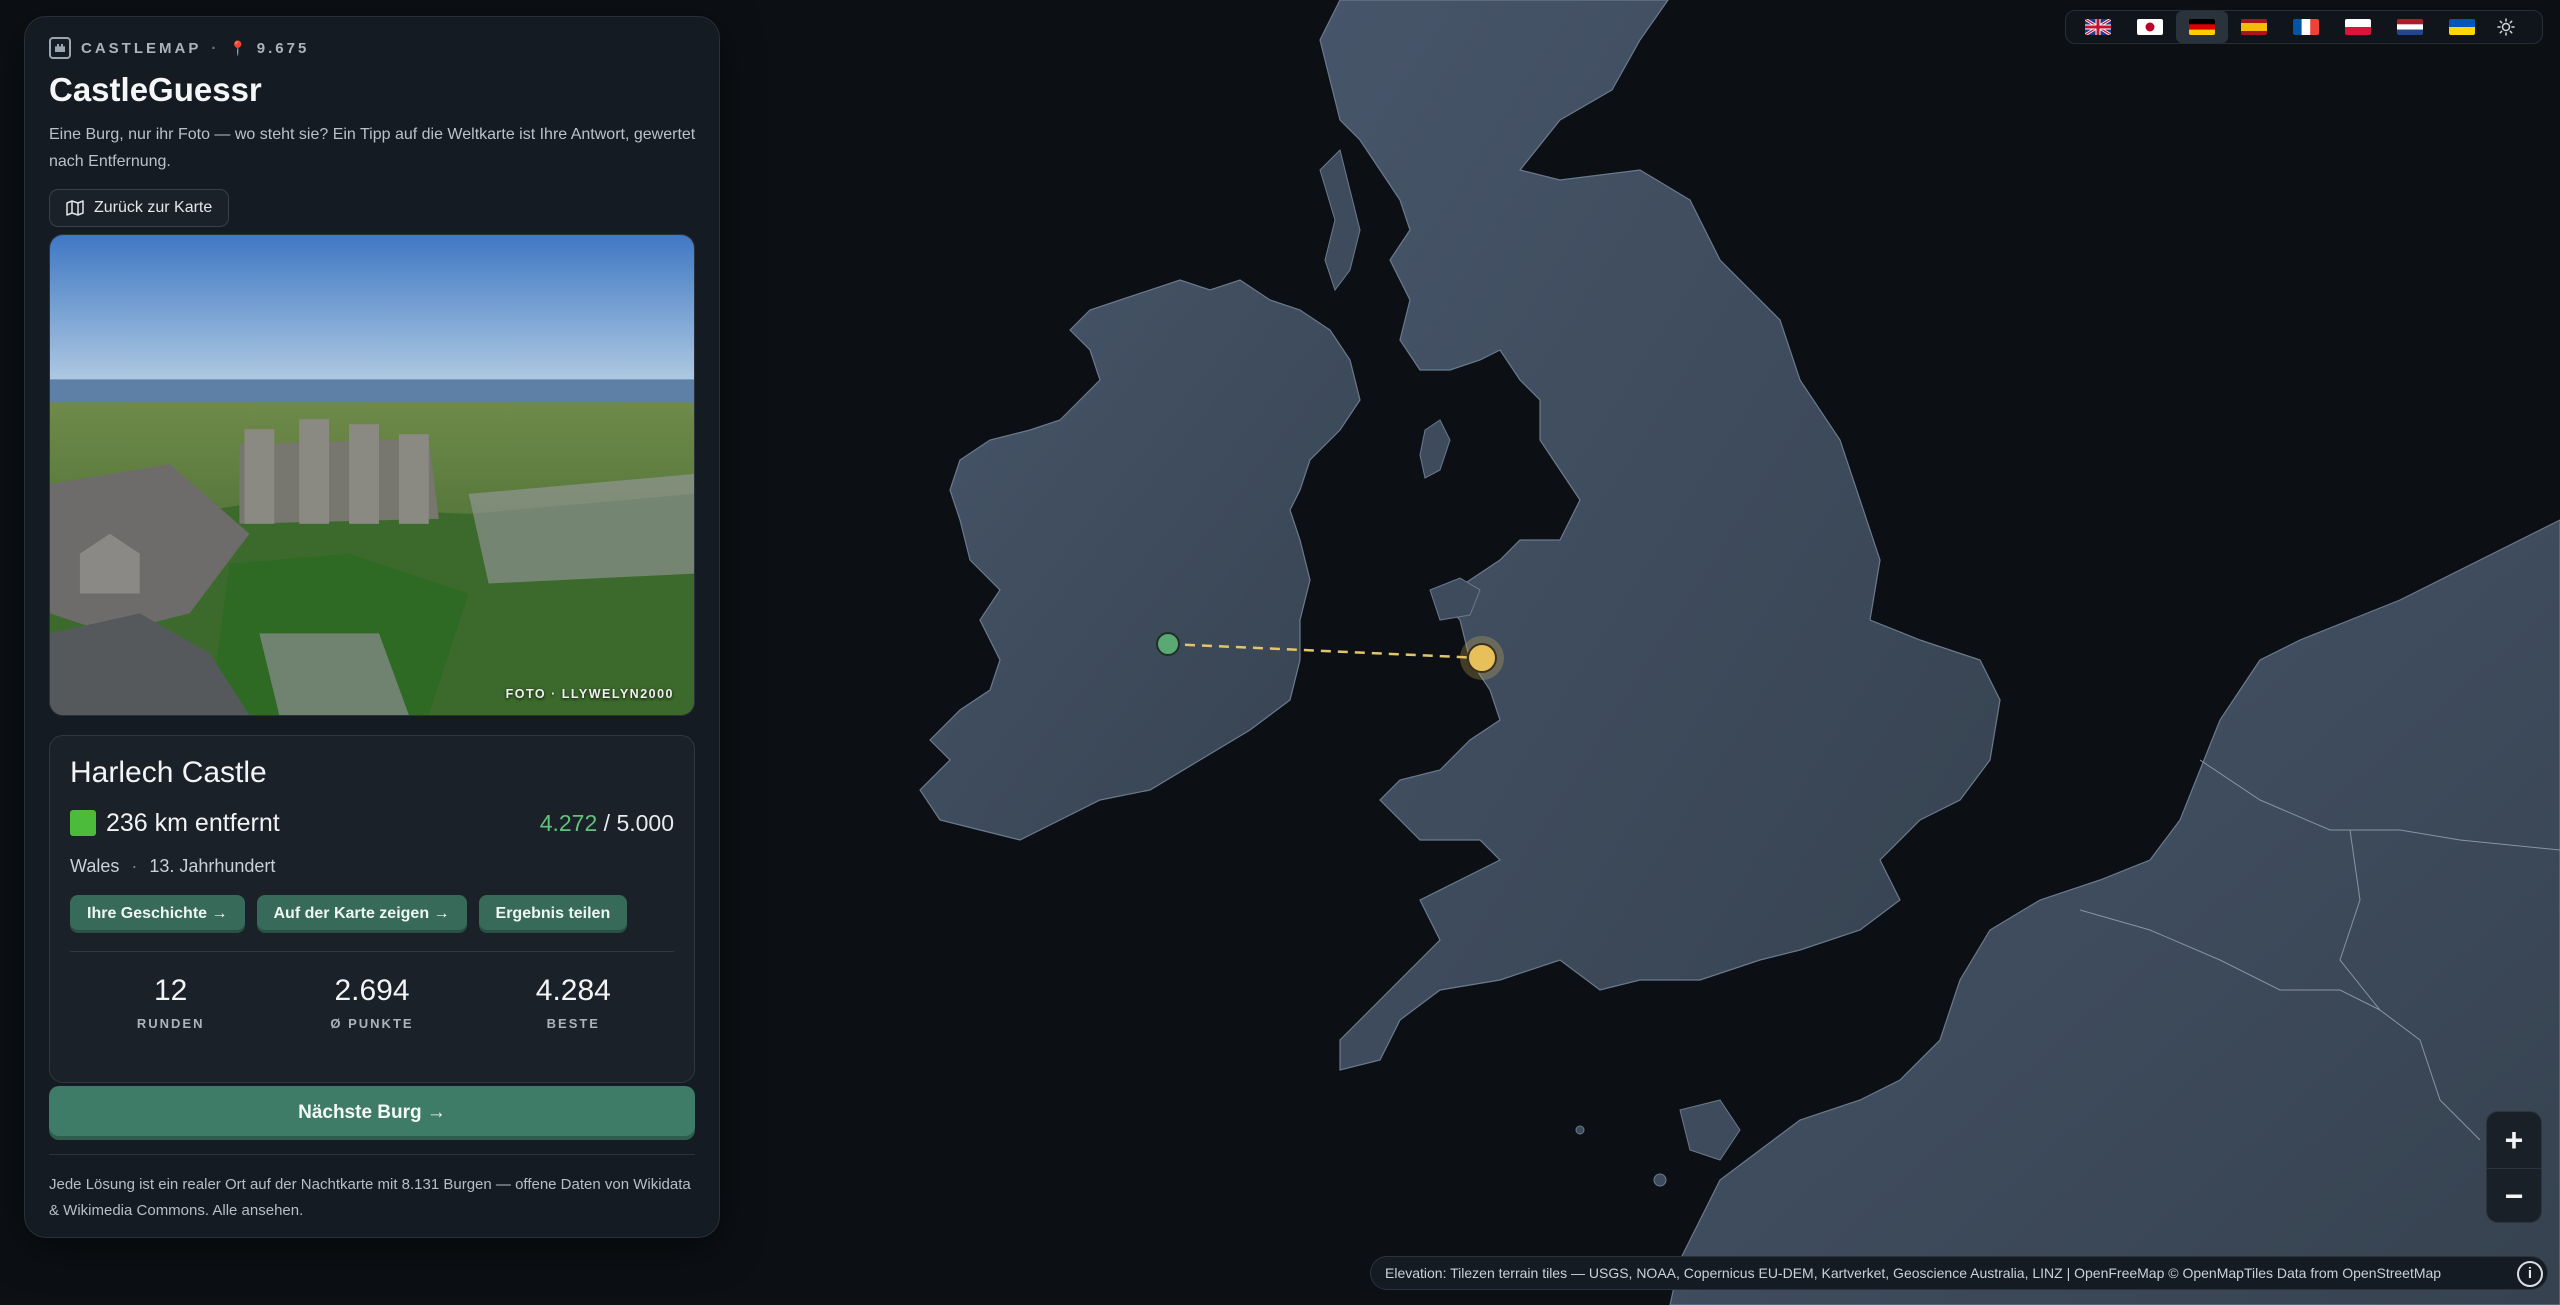 The width and height of the screenshot is (2560, 1305). Describe the element at coordinates (155, 89) in the screenshot. I see `app-title: CastleGuessr` at that location.